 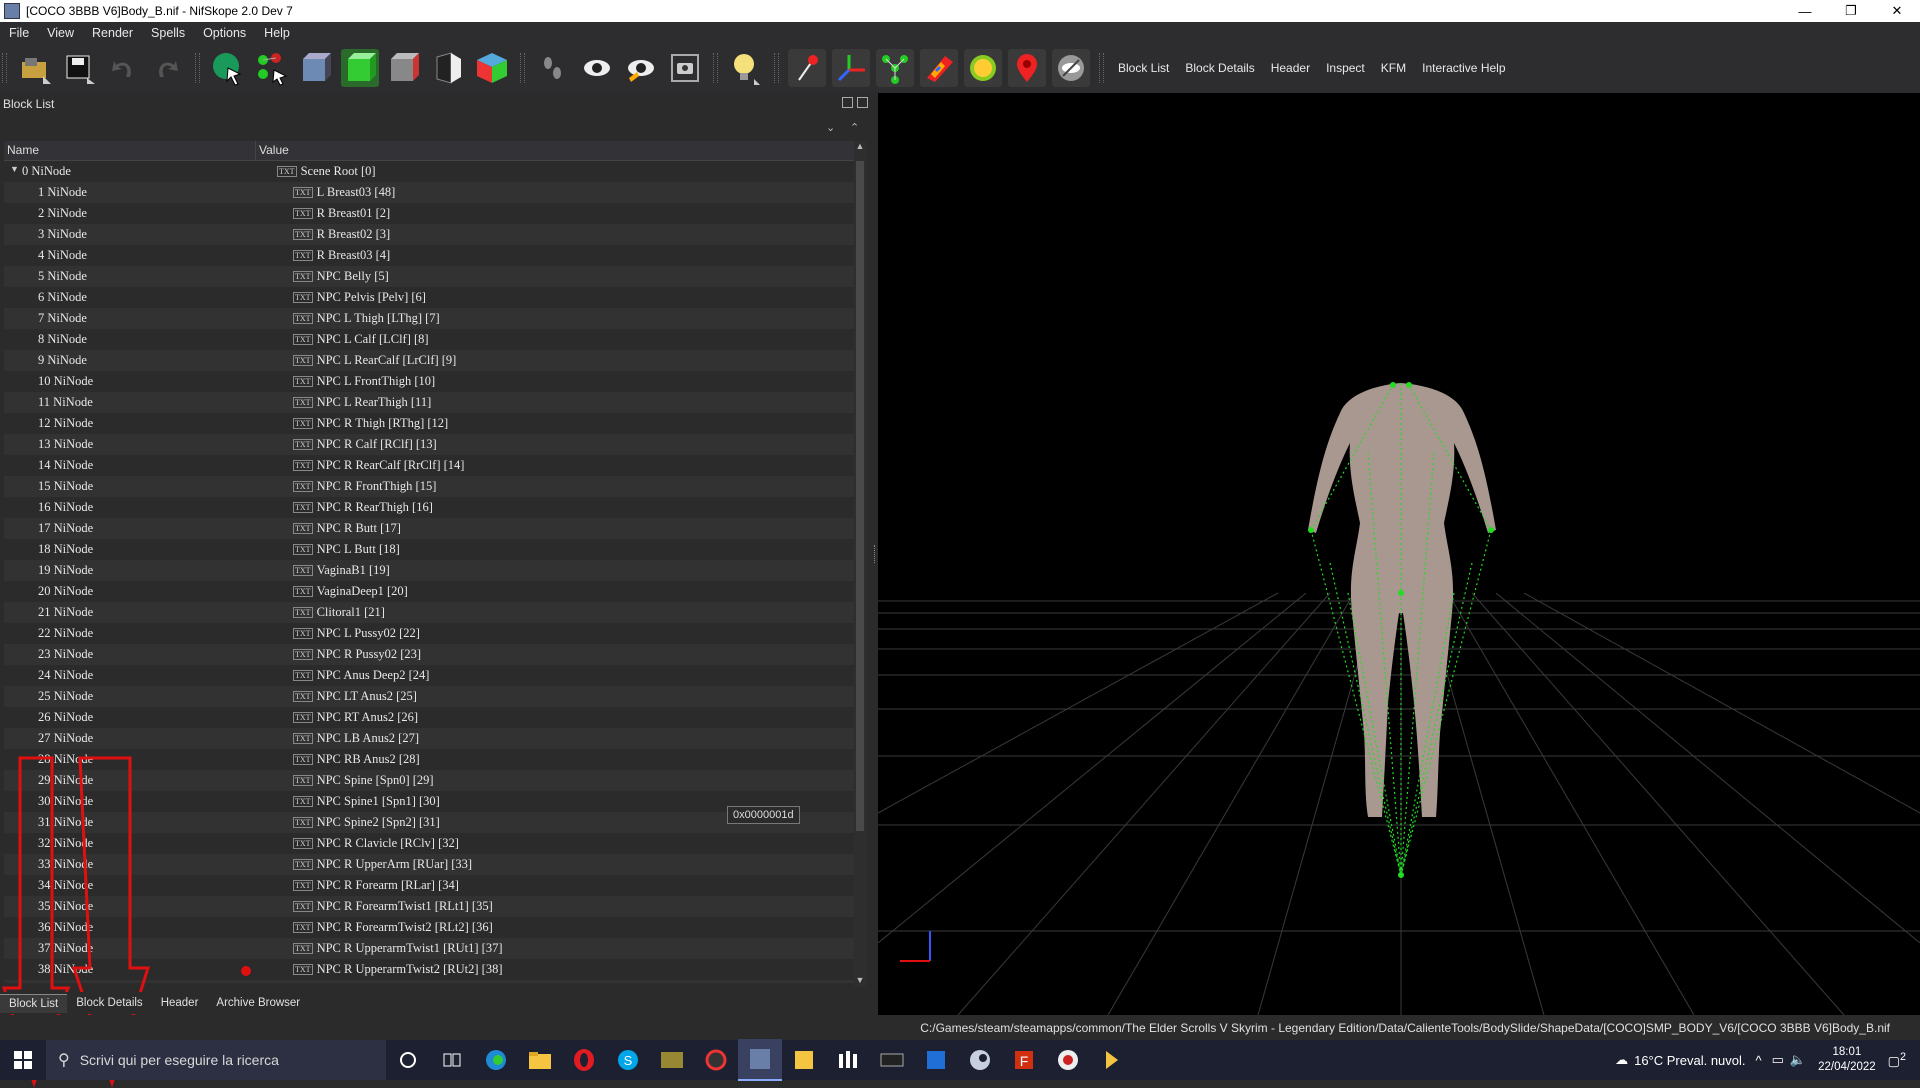 What do you see at coordinates (429, 591) in the screenshot?
I see `table-row: 20 NiNode TXT VaginaDeep1 [20]` at bounding box center [429, 591].